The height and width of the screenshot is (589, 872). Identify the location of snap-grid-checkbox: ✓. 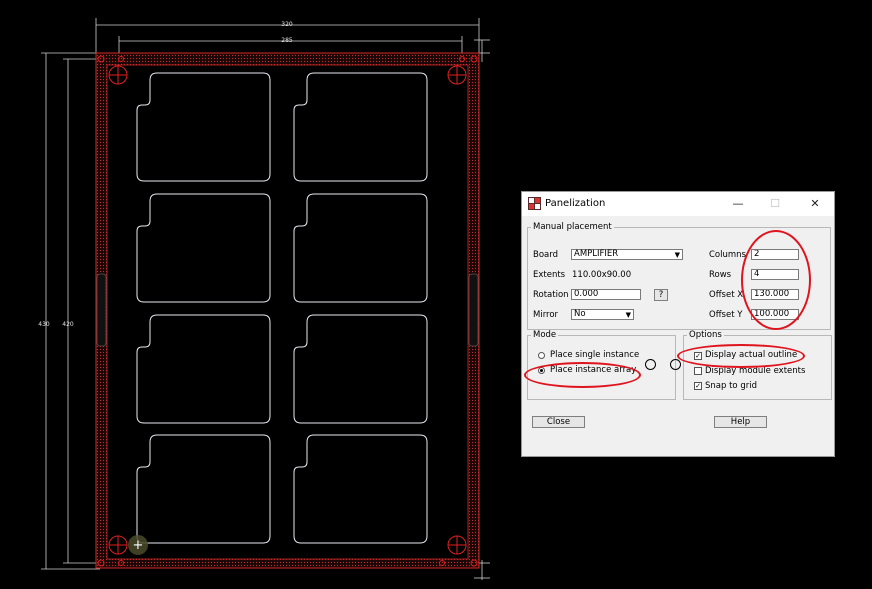
(698, 386).